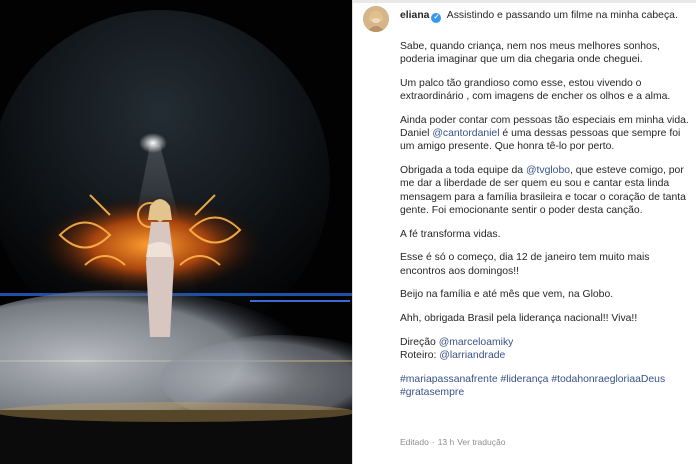 Image resolution: width=696 pixels, height=464 pixels. I want to click on mention-link: @marceloamiky, so click(476, 342).